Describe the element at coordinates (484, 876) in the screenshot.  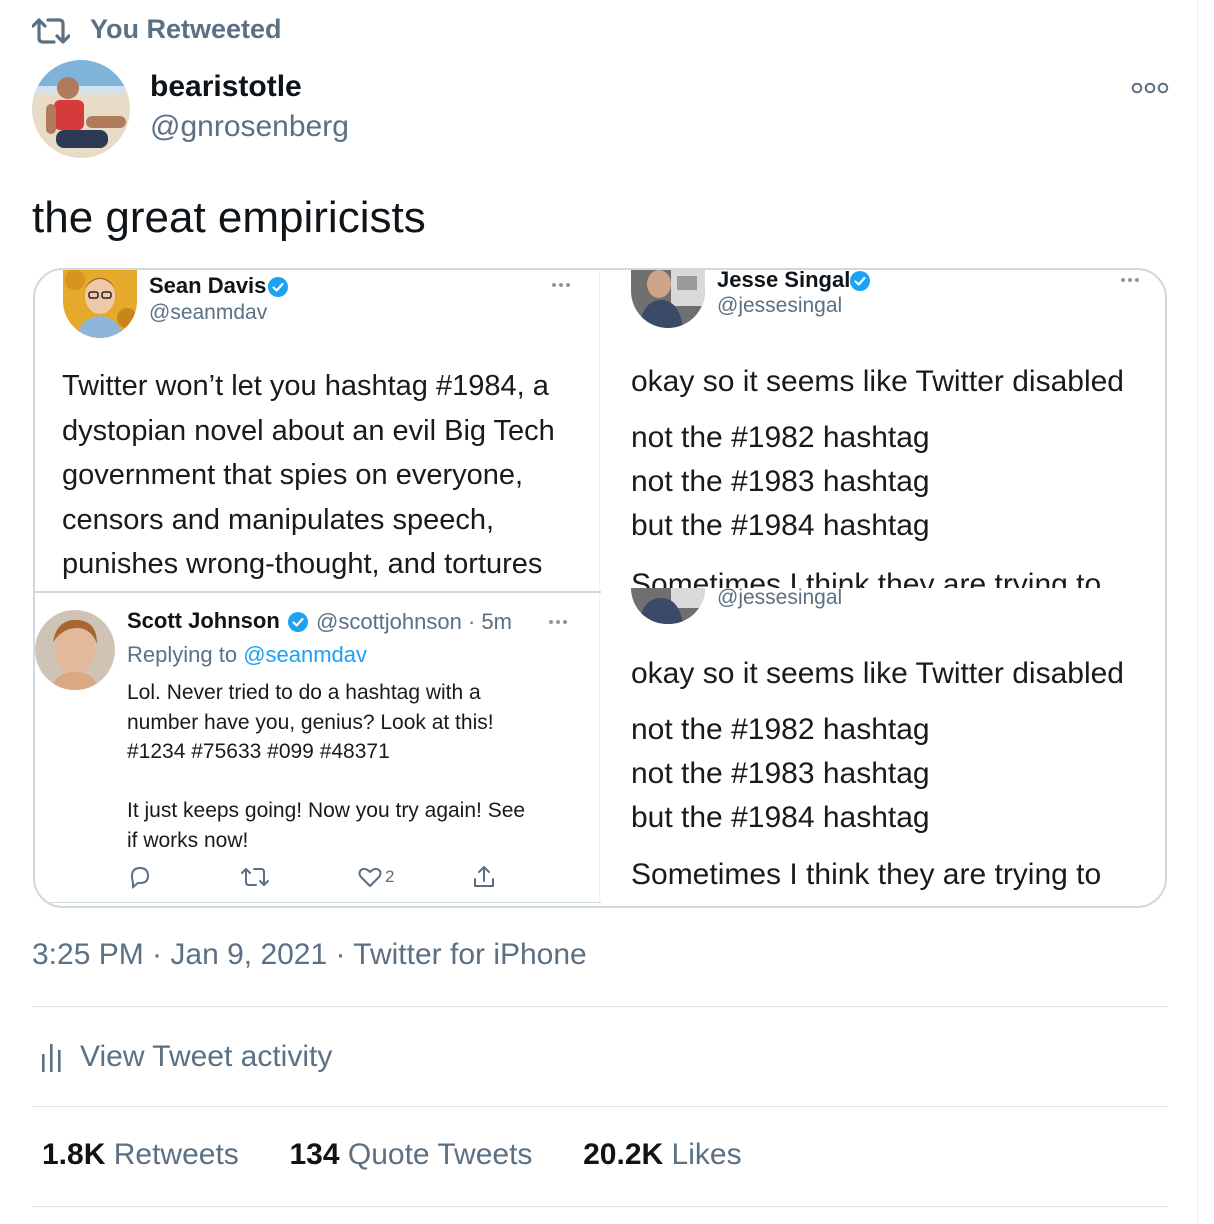
I see `share-icon` at that location.